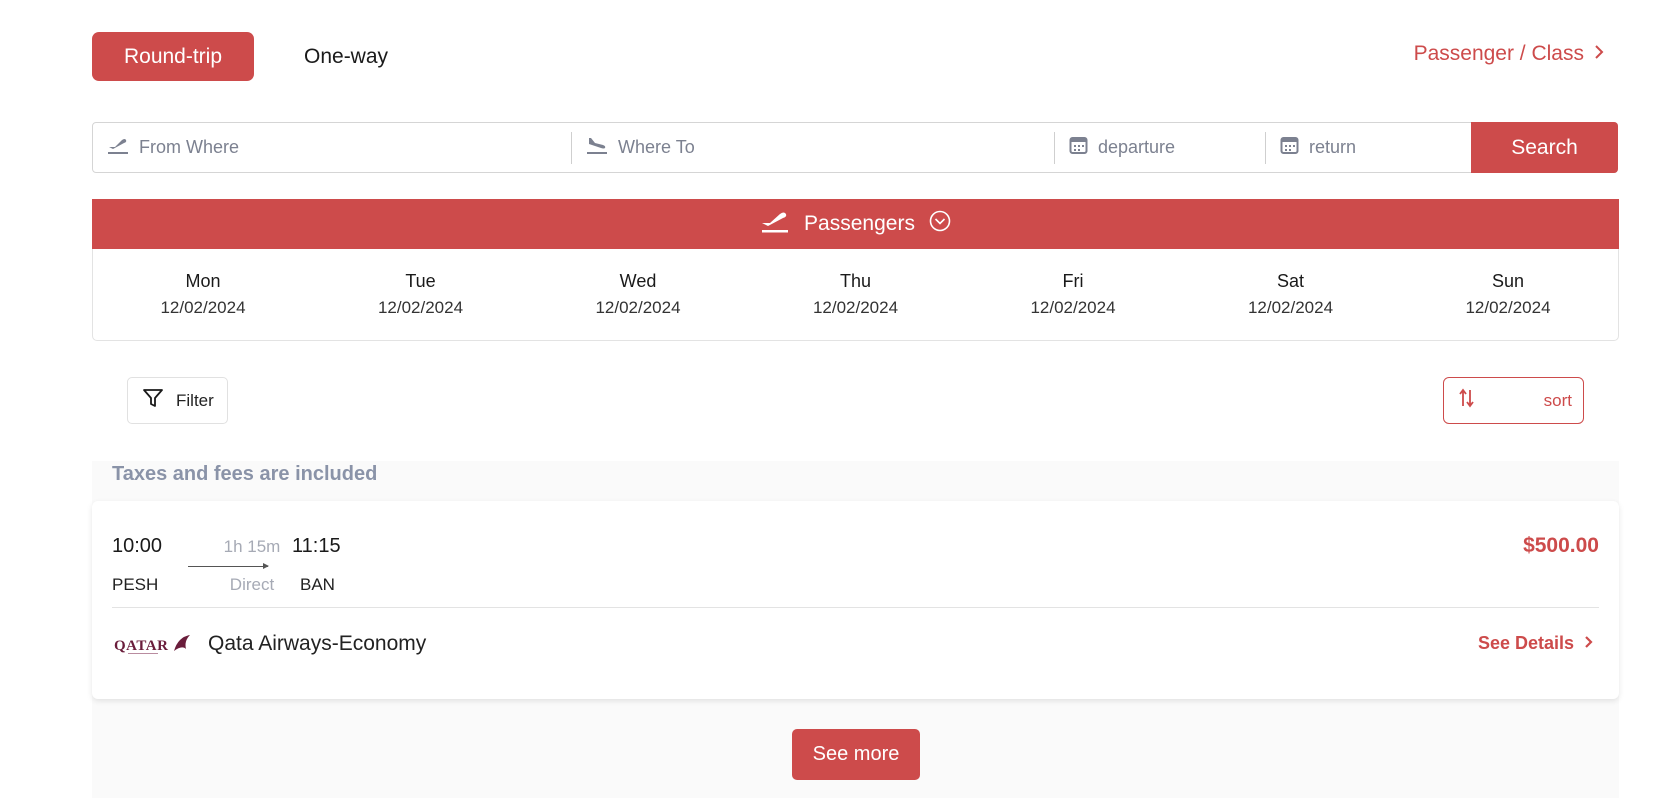 The image size is (1669, 809). What do you see at coordinates (317, 584) in the screenshot?
I see `arrival-code: BAN` at bounding box center [317, 584].